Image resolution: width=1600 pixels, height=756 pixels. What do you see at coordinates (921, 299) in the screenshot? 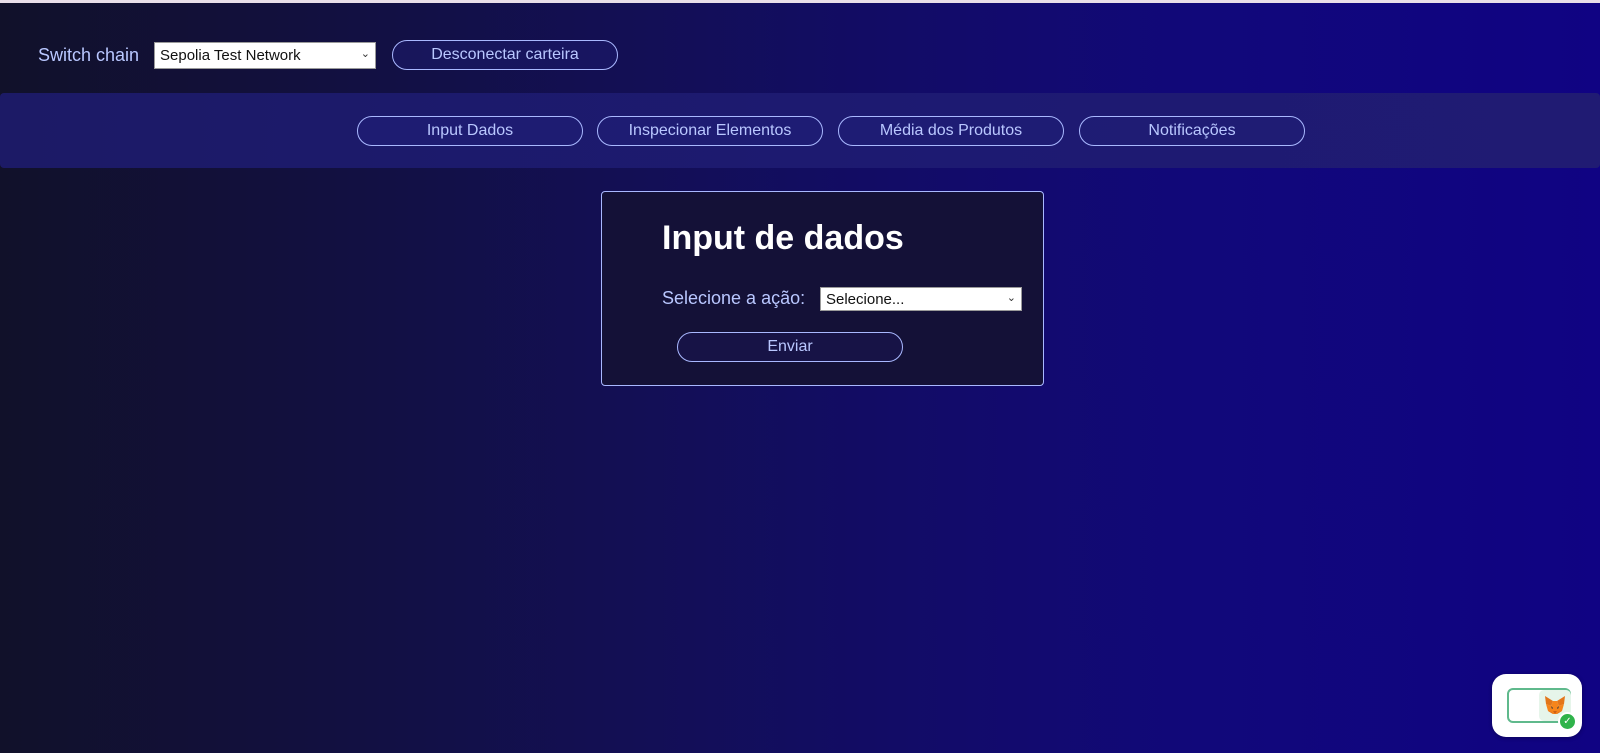
I see `action-select: Selecione... ⌄` at bounding box center [921, 299].